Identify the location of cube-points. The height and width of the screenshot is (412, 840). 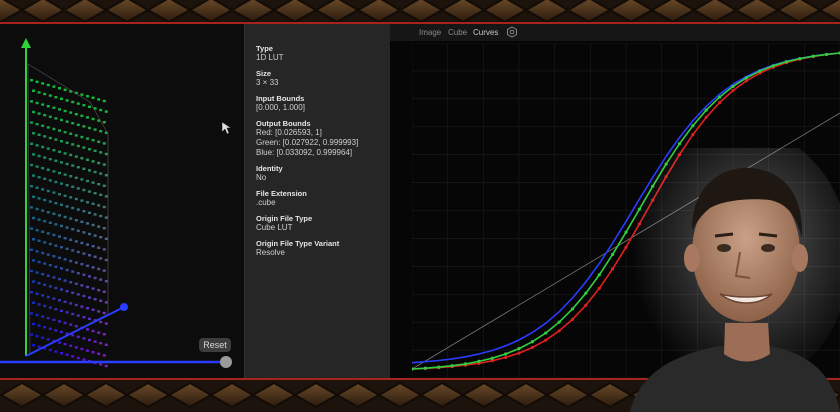
(69, 223).